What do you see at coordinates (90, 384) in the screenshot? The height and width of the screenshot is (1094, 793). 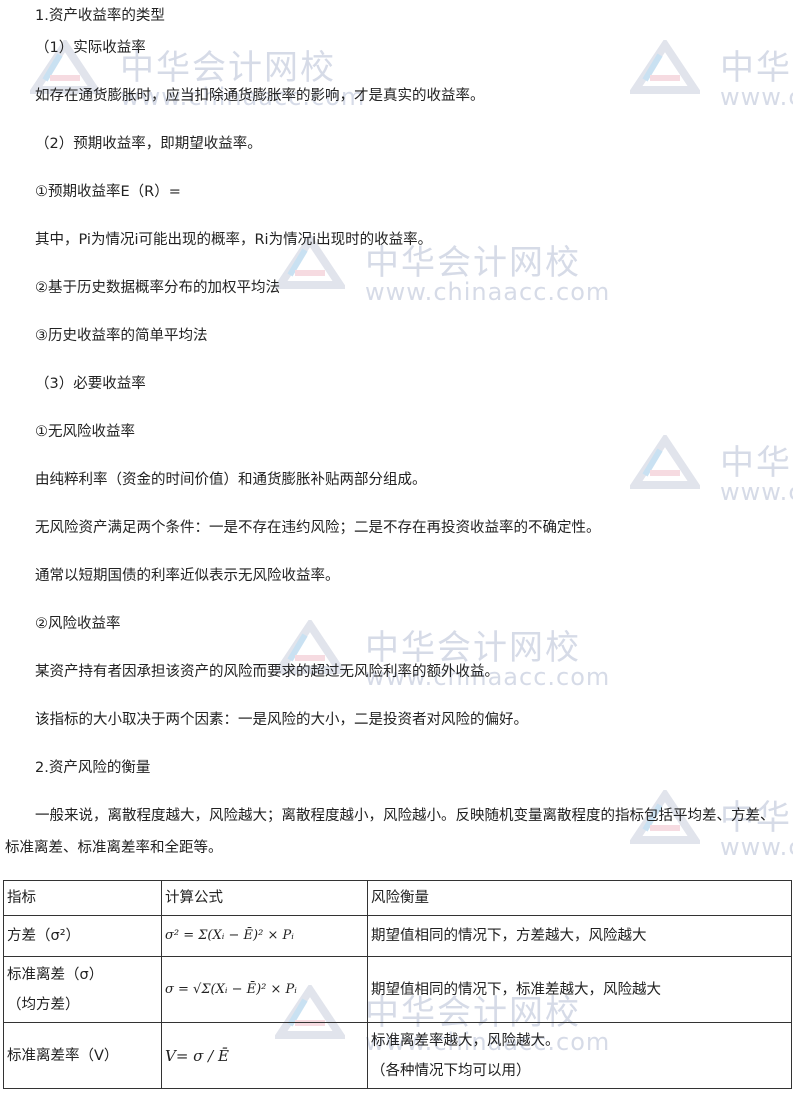 I see `text-line: （3）必要收益率` at bounding box center [90, 384].